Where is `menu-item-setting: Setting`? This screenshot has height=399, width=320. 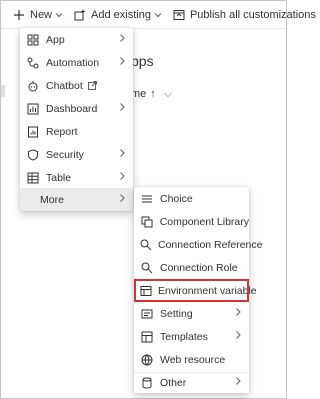
menu-item-setting: Setting is located at coordinates (191, 313).